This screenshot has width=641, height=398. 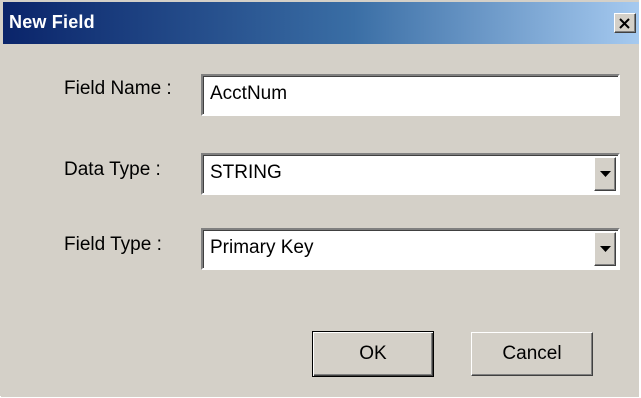 I want to click on data-type-dropdown-button, so click(x=605, y=174).